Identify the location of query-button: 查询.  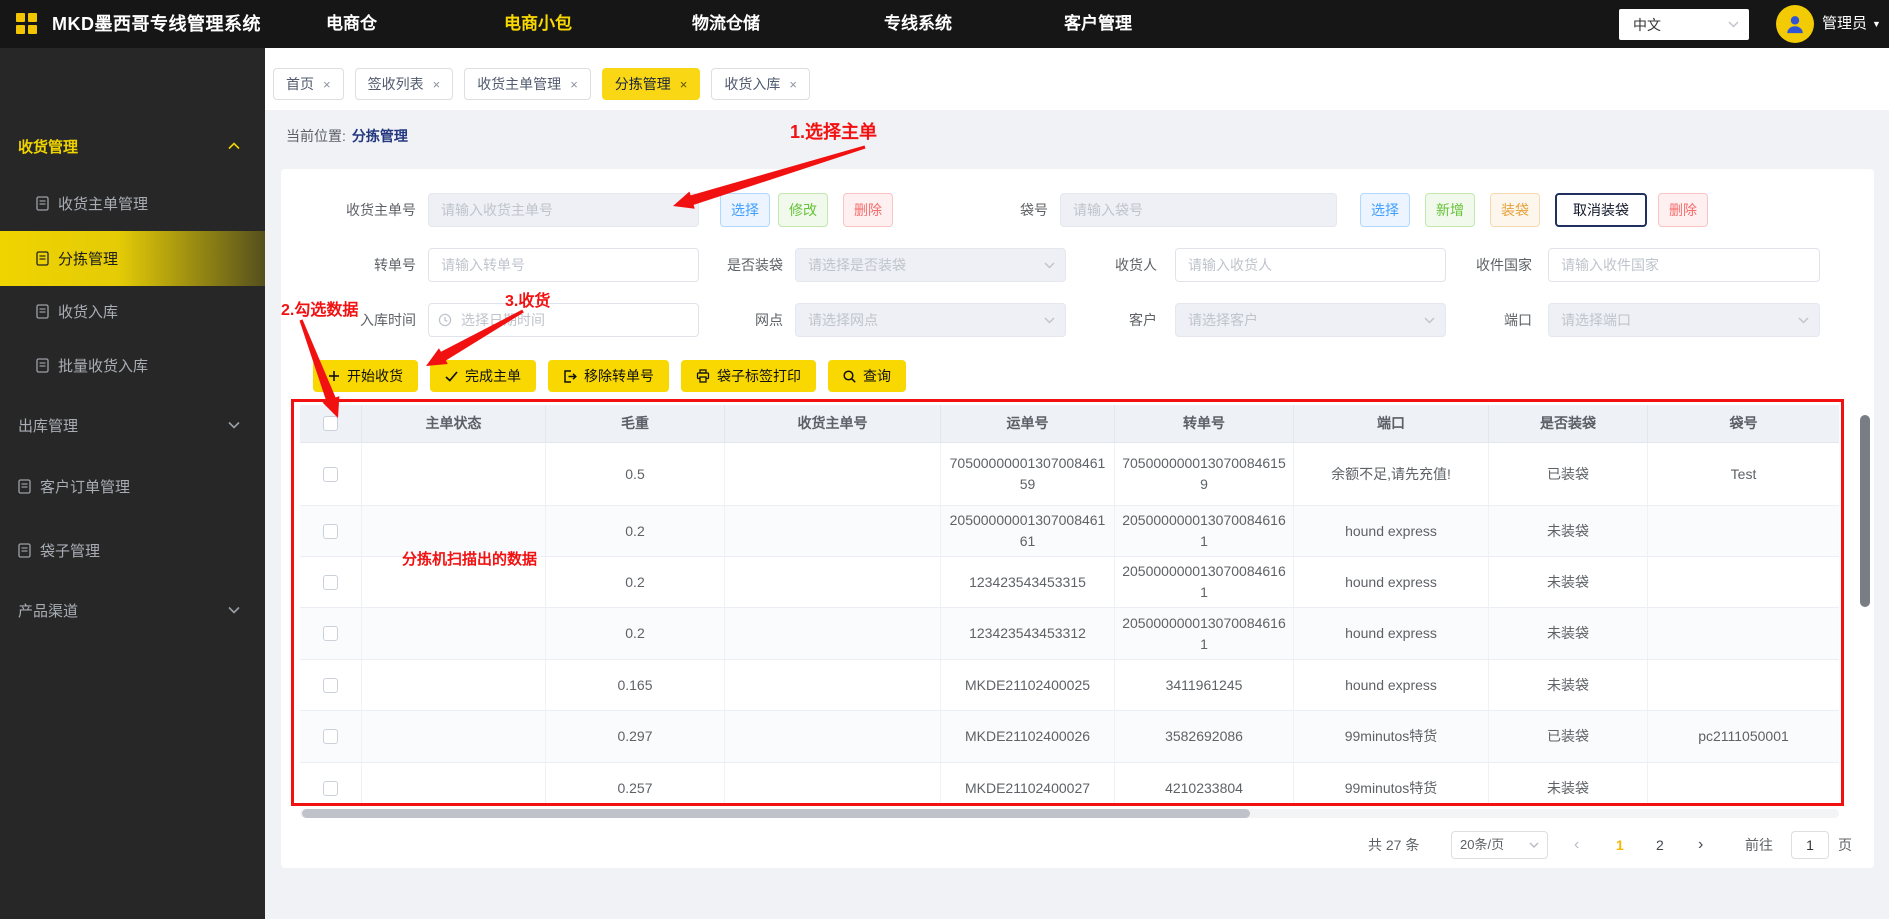
(867, 376).